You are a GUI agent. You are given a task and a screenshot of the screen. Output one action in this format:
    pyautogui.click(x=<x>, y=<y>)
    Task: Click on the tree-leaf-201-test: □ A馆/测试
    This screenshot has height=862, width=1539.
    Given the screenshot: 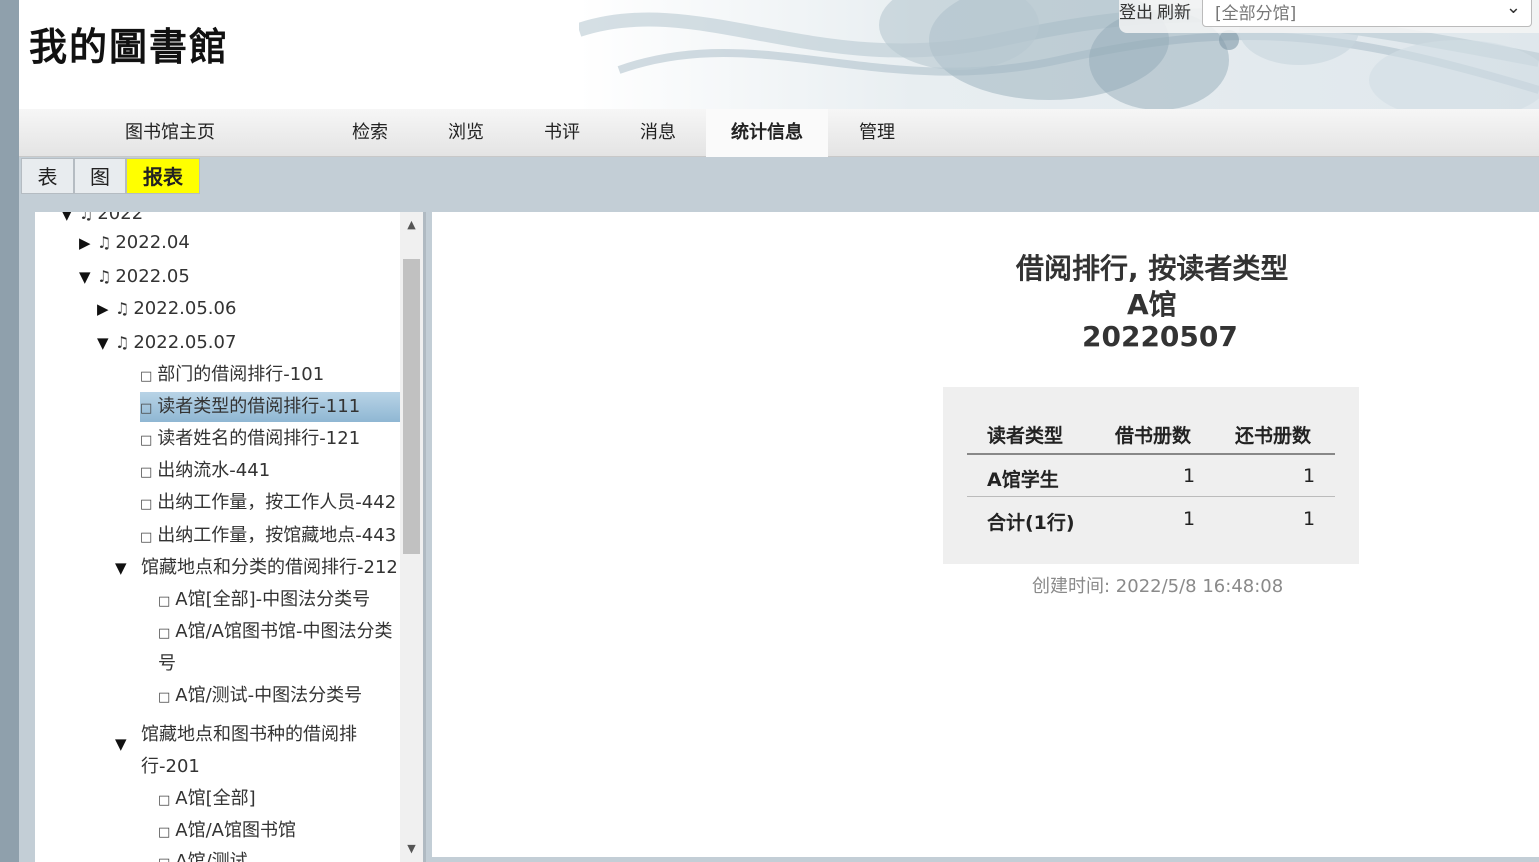 What is the action you would take?
    pyautogui.click(x=203, y=854)
    